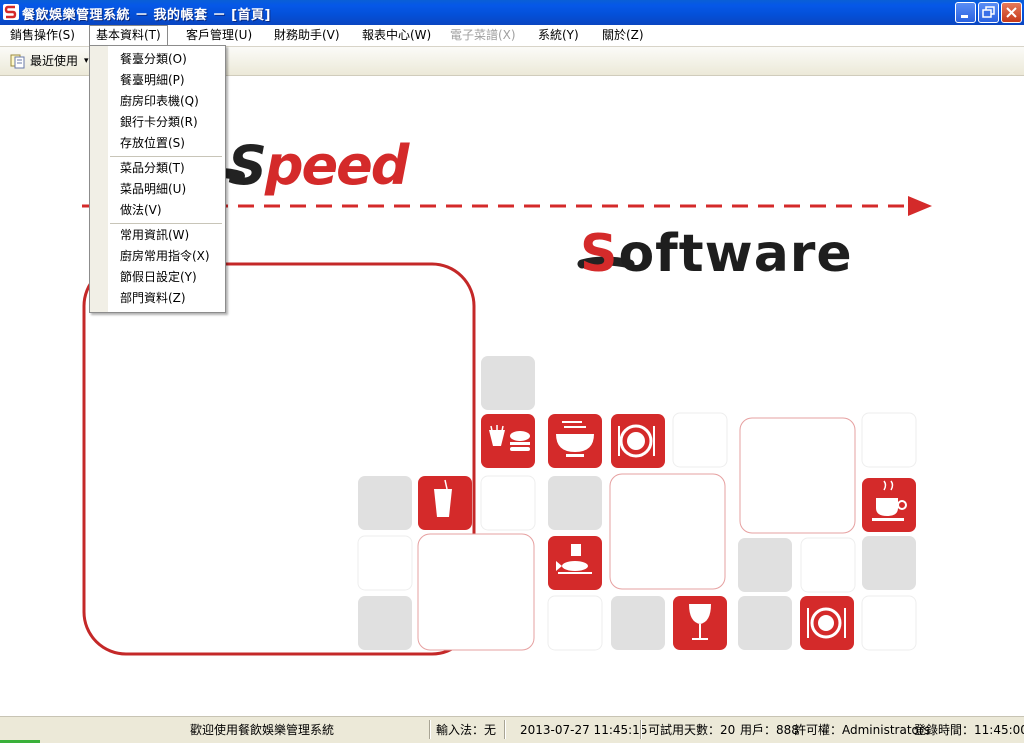 This screenshot has height=743, width=1024. Describe the element at coordinates (153, 189) in the screenshot. I see `menu-item-dish-detail: 菜品明細(U)` at that location.